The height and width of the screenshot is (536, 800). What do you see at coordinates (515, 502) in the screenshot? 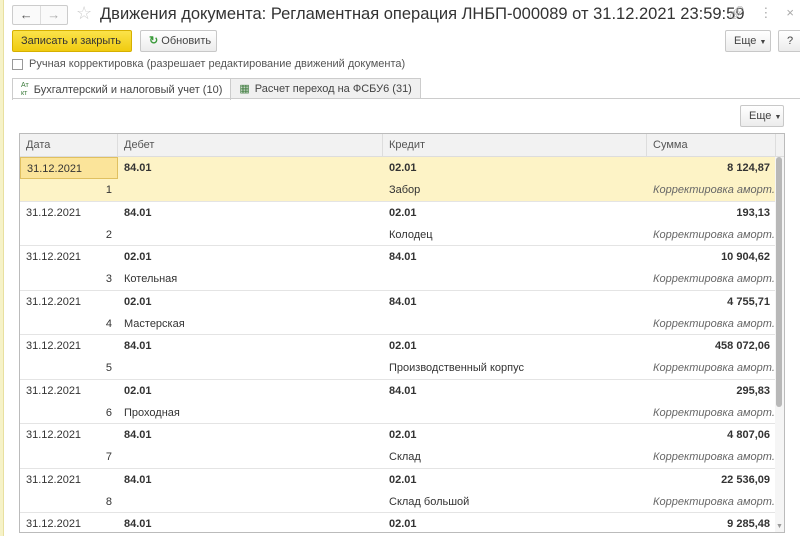
I see `cell-credit-subconto: Склад большой` at bounding box center [515, 502].